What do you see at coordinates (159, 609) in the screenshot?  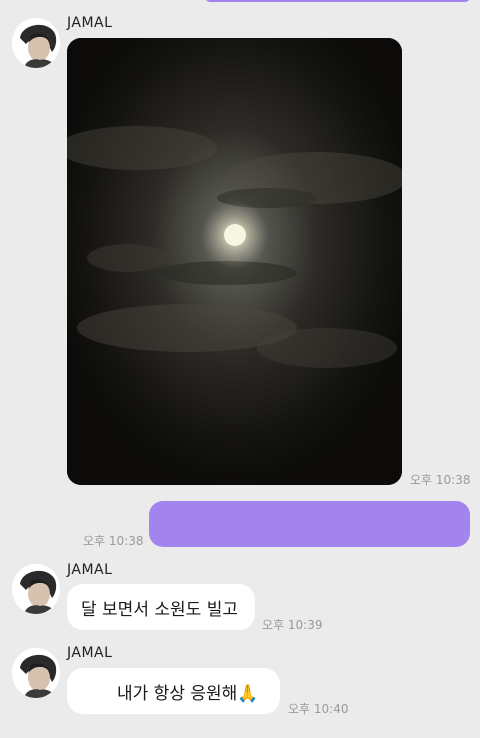 I see `message-text: 달 보면서 소원도 빌고` at bounding box center [159, 609].